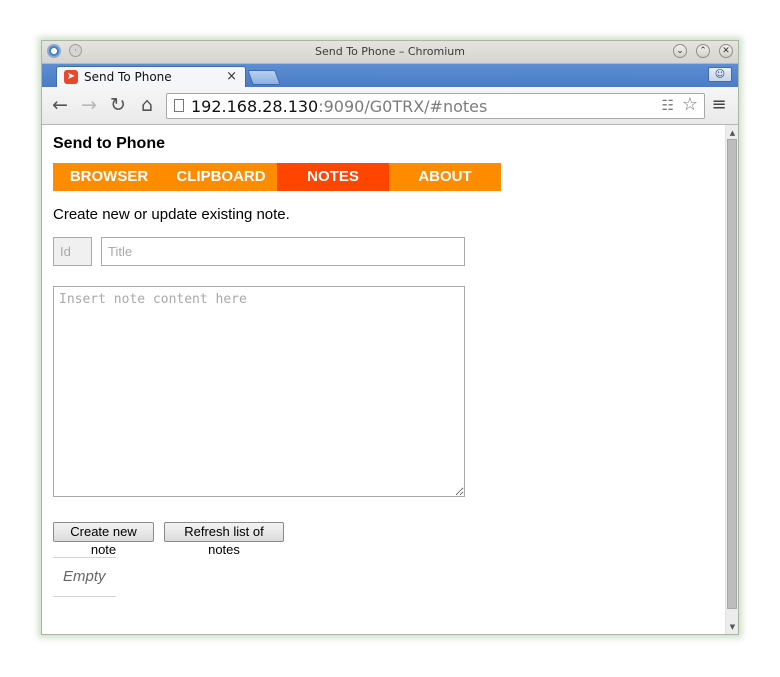  Describe the element at coordinates (732, 627) in the screenshot. I see `scroll-down-arrow-icon: ▼` at that location.